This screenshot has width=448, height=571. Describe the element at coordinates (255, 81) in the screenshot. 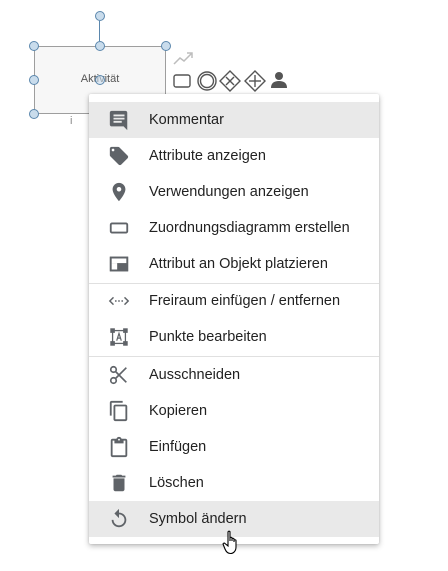

I see `parallel-gateway-icon` at that location.